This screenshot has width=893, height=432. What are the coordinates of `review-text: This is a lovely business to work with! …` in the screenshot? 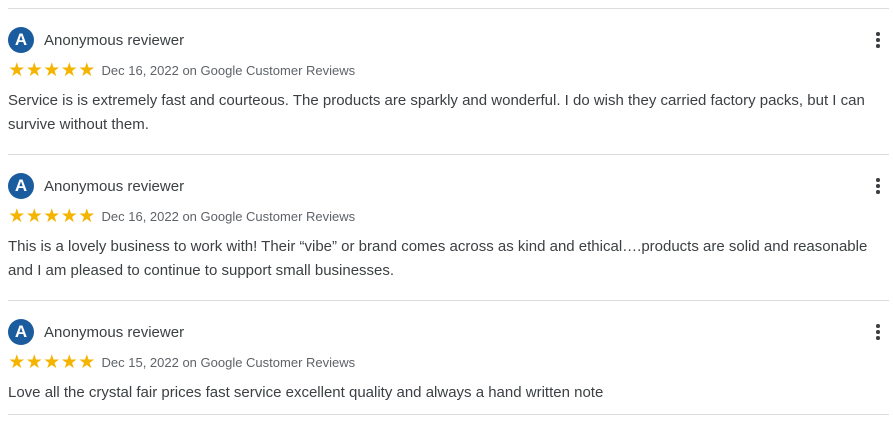 It's located at (438, 258).